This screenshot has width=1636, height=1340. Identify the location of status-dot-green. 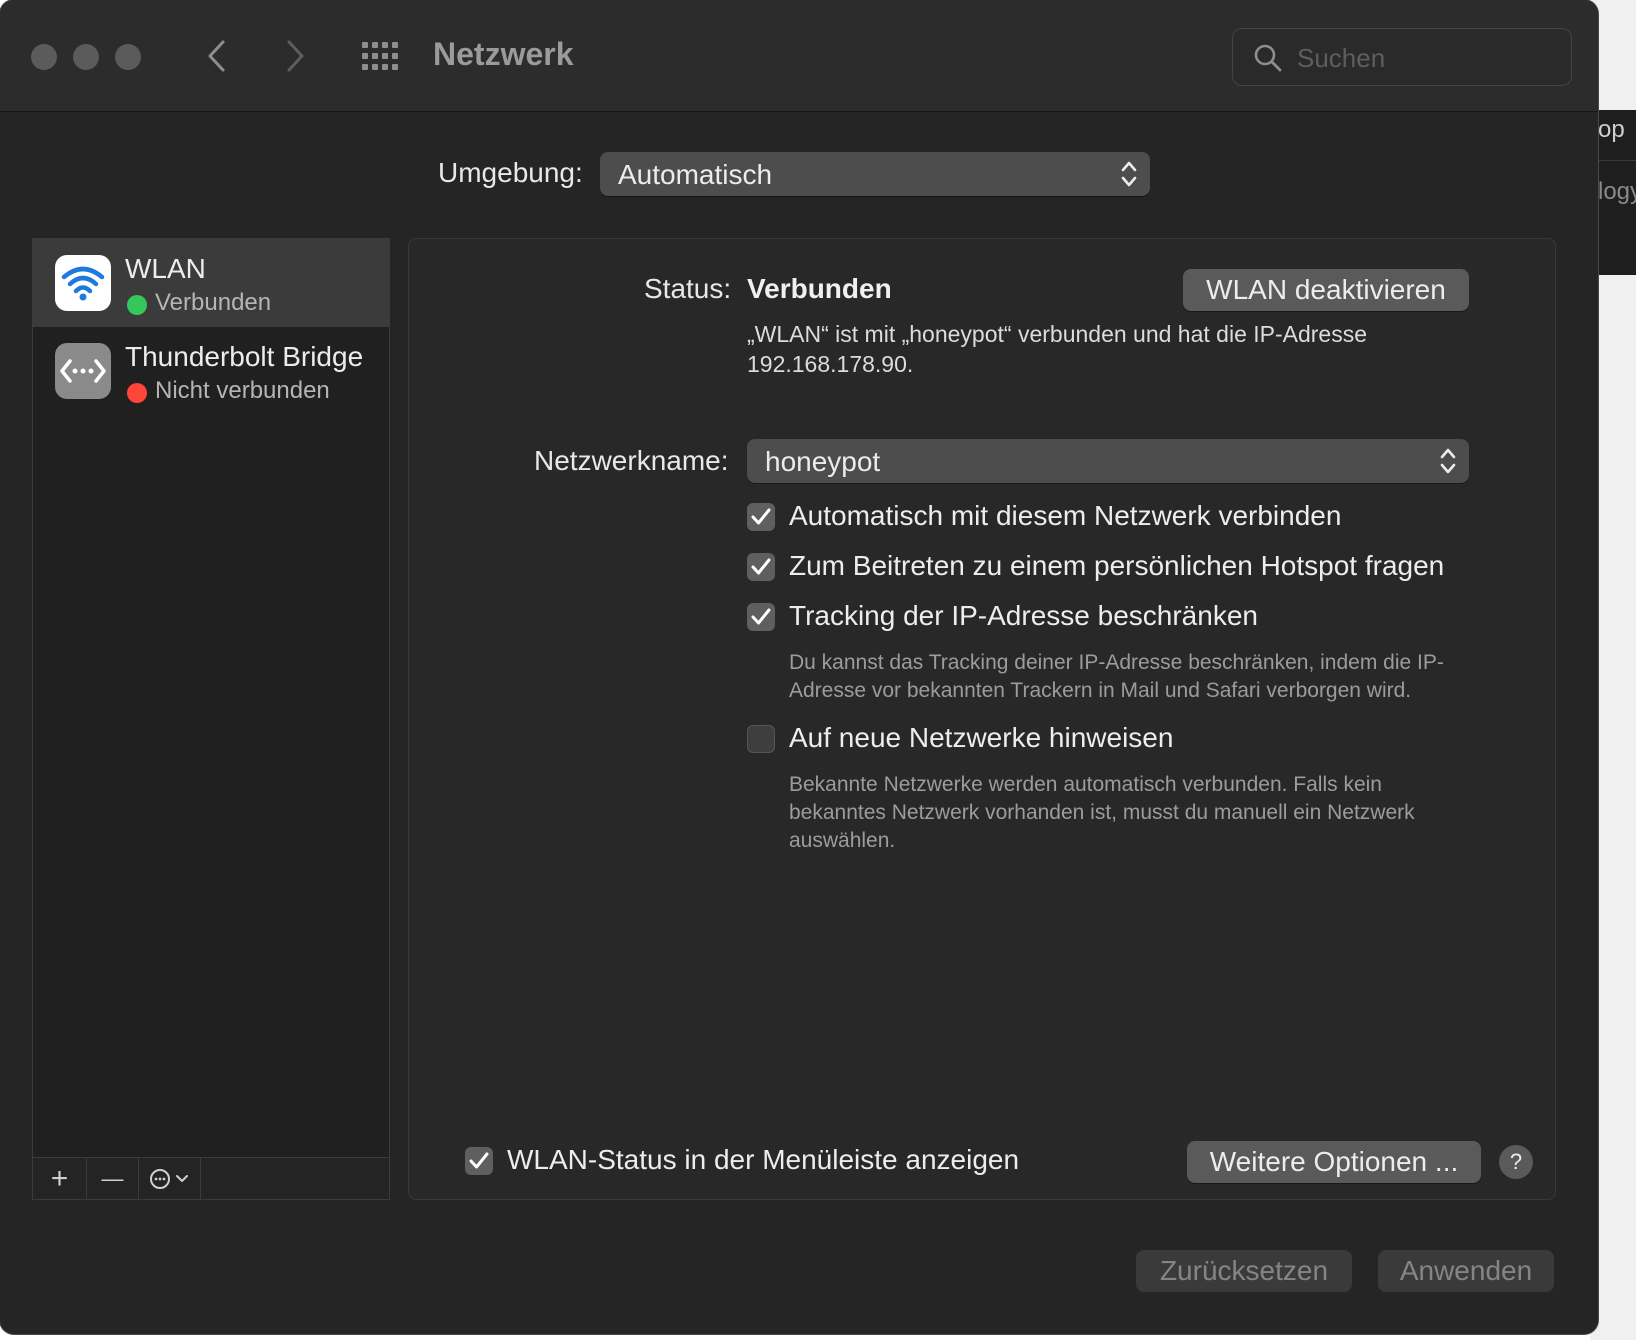
(137, 305).